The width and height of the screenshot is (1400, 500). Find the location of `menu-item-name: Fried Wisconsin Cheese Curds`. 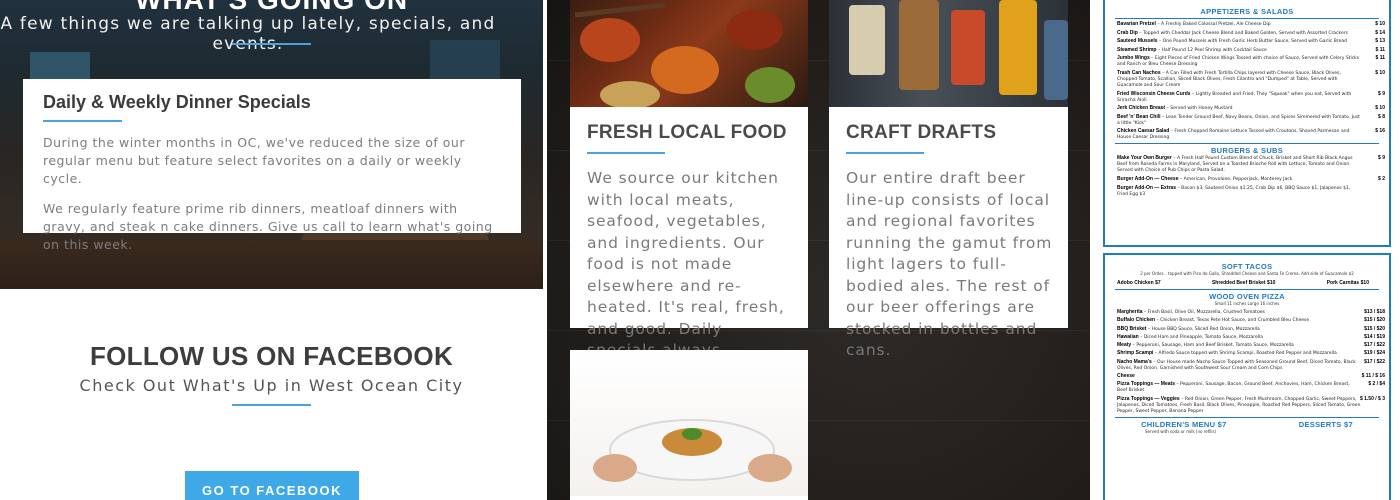

menu-item-name: Fried Wisconsin Cheese Curds is located at coordinates (1154, 93).